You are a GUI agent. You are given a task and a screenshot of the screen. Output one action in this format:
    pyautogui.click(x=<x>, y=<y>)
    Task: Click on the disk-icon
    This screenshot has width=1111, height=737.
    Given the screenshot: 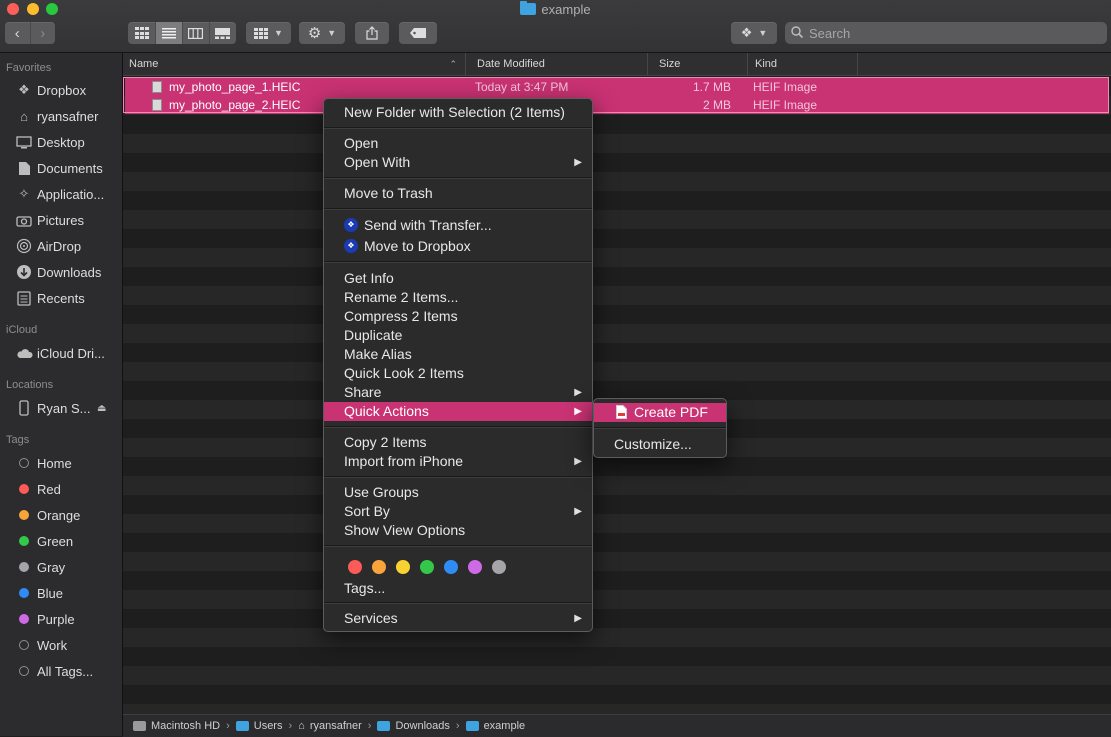 What is the action you would take?
    pyautogui.click(x=139, y=726)
    